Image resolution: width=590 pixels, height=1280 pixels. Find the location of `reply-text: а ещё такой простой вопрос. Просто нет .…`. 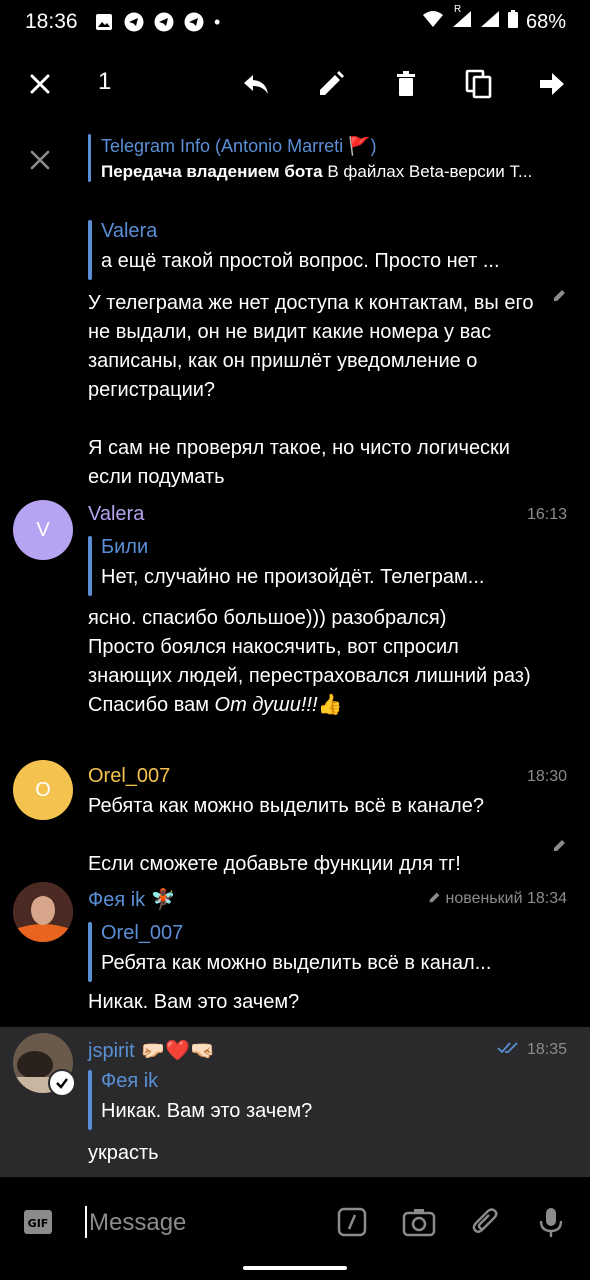

reply-text: а ещё такой простой вопрос. Просто нет .… is located at coordinates (300, 261).